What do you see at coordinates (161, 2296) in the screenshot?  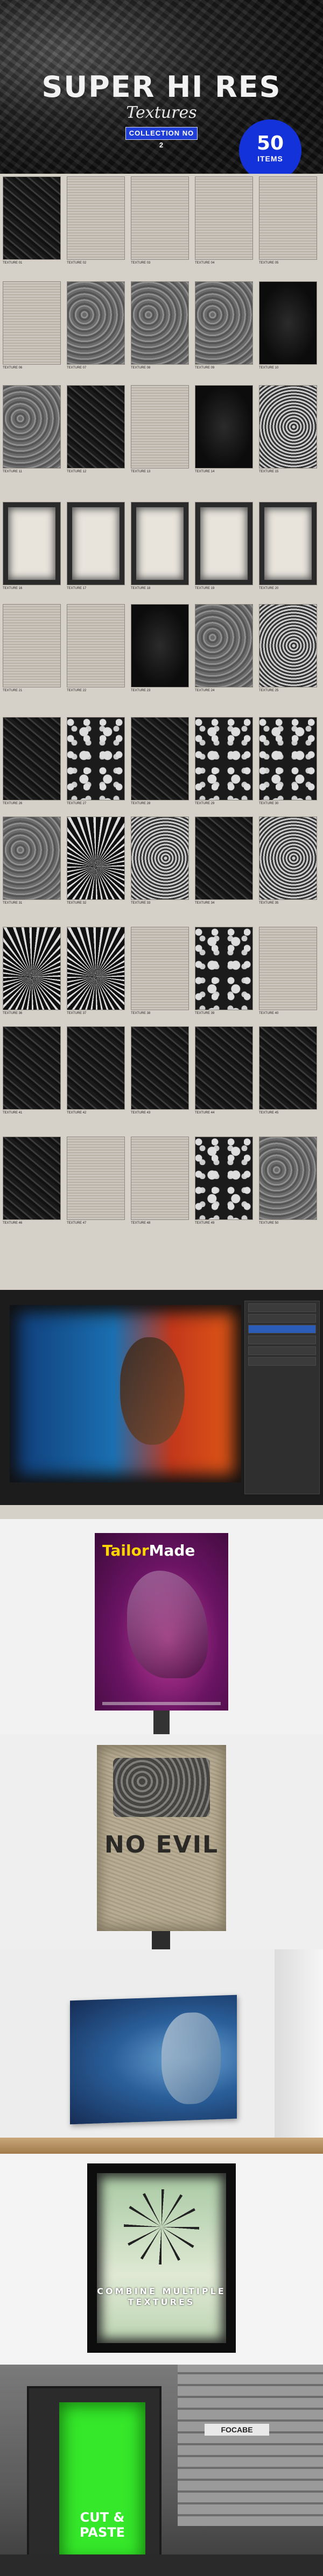 I see `combine-caption: COMBINE MULTIPLE TEXTURES` at bounding box center [161, 2296].